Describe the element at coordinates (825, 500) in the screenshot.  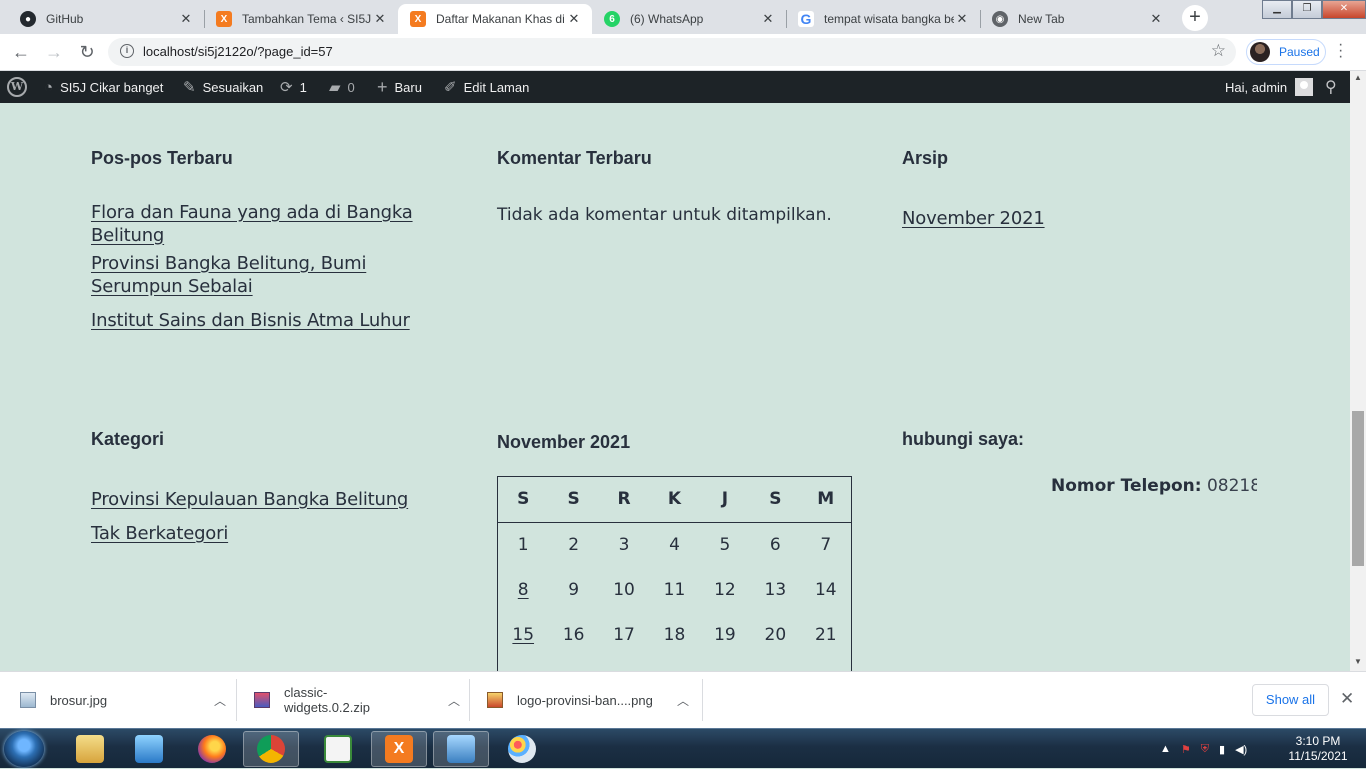
I see `weekday-header: M` at that location.